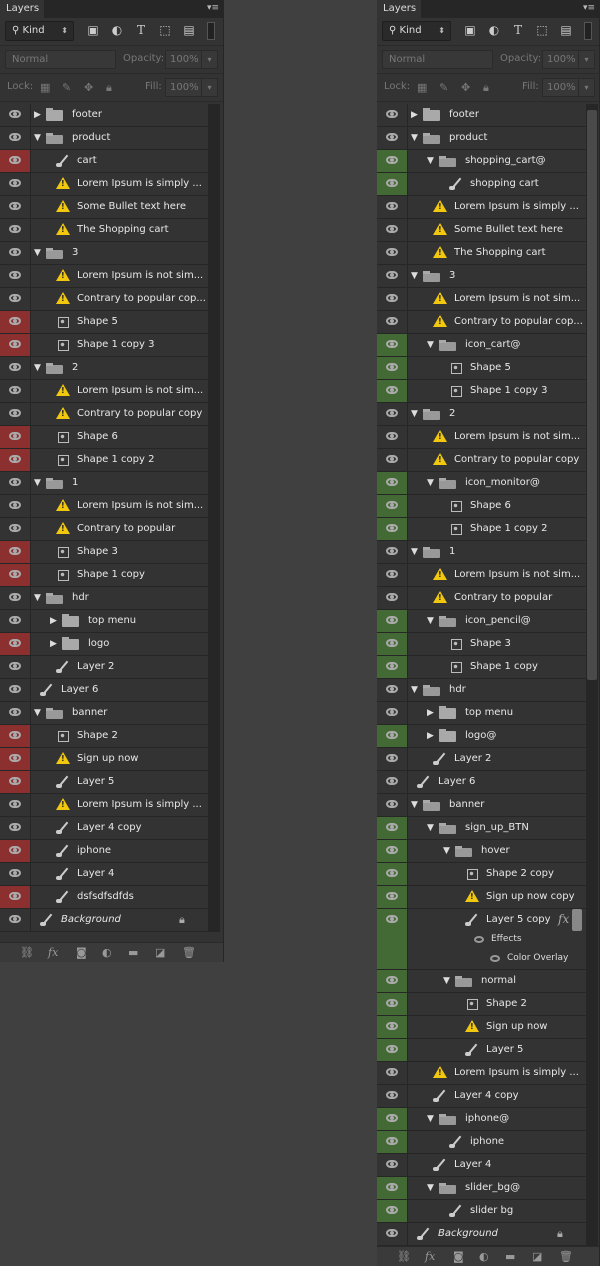 Image resolution: width=600 pixels, height=1266 pixels. I want to click on layer-row: ▶ logo@, so click(481, 736).